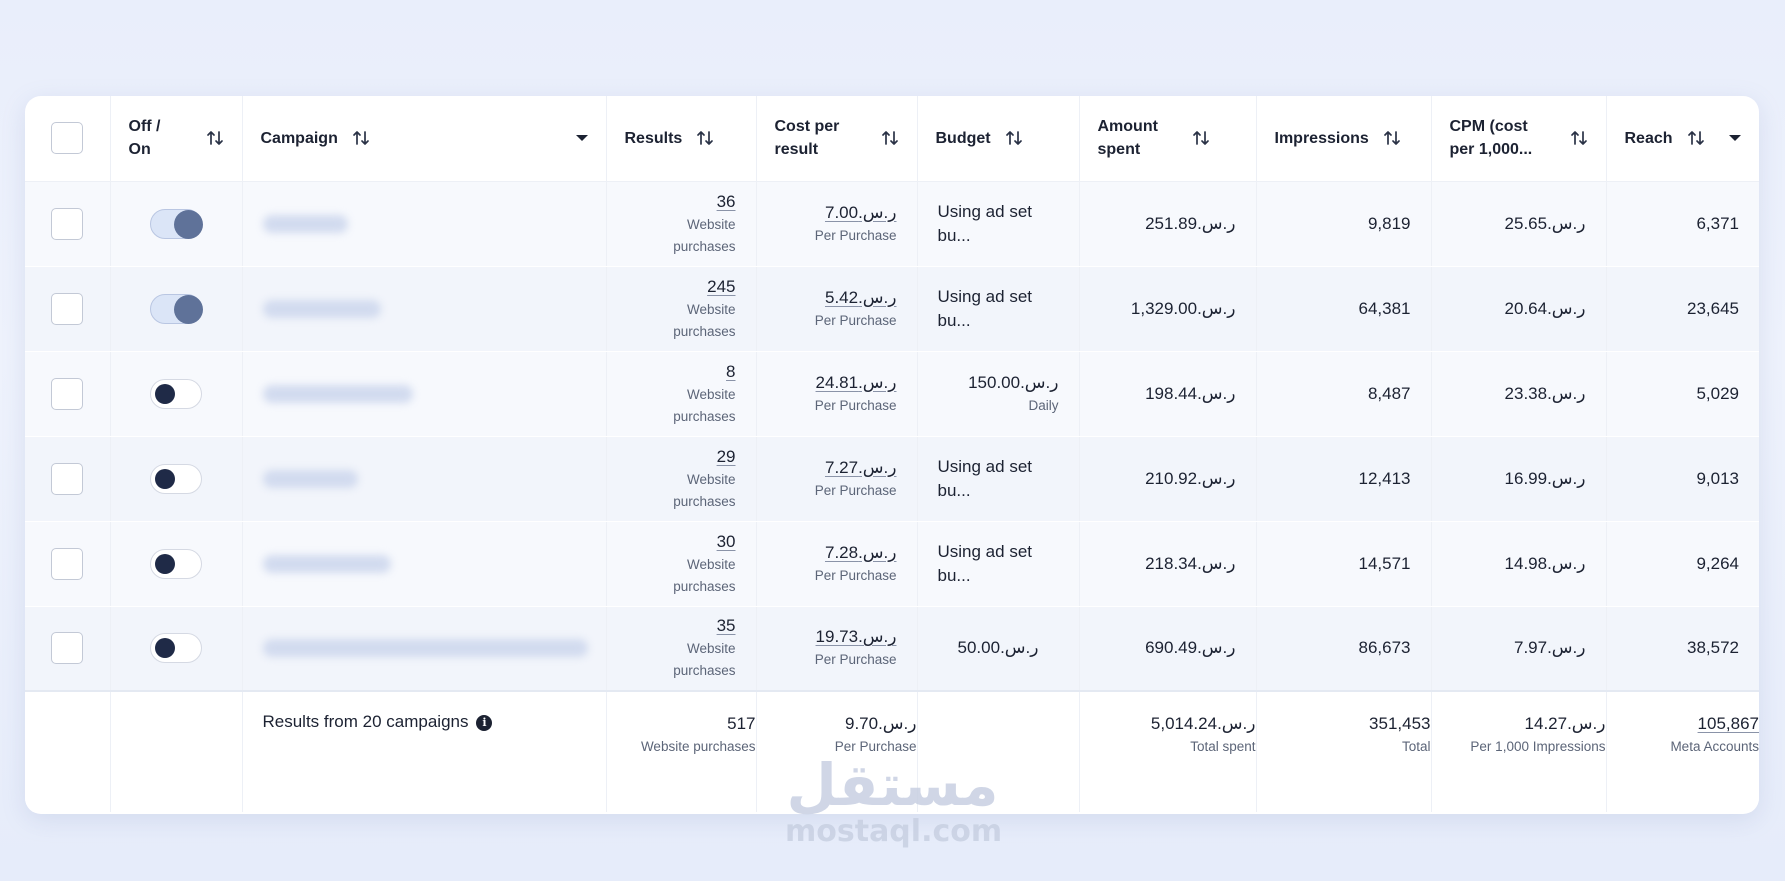 The width and height of the screenshot is (1785, 881). Describe the element at coordinates (365, 721) in the screenshot. I see `totals-label: Results from 20 campaigns` at that location.